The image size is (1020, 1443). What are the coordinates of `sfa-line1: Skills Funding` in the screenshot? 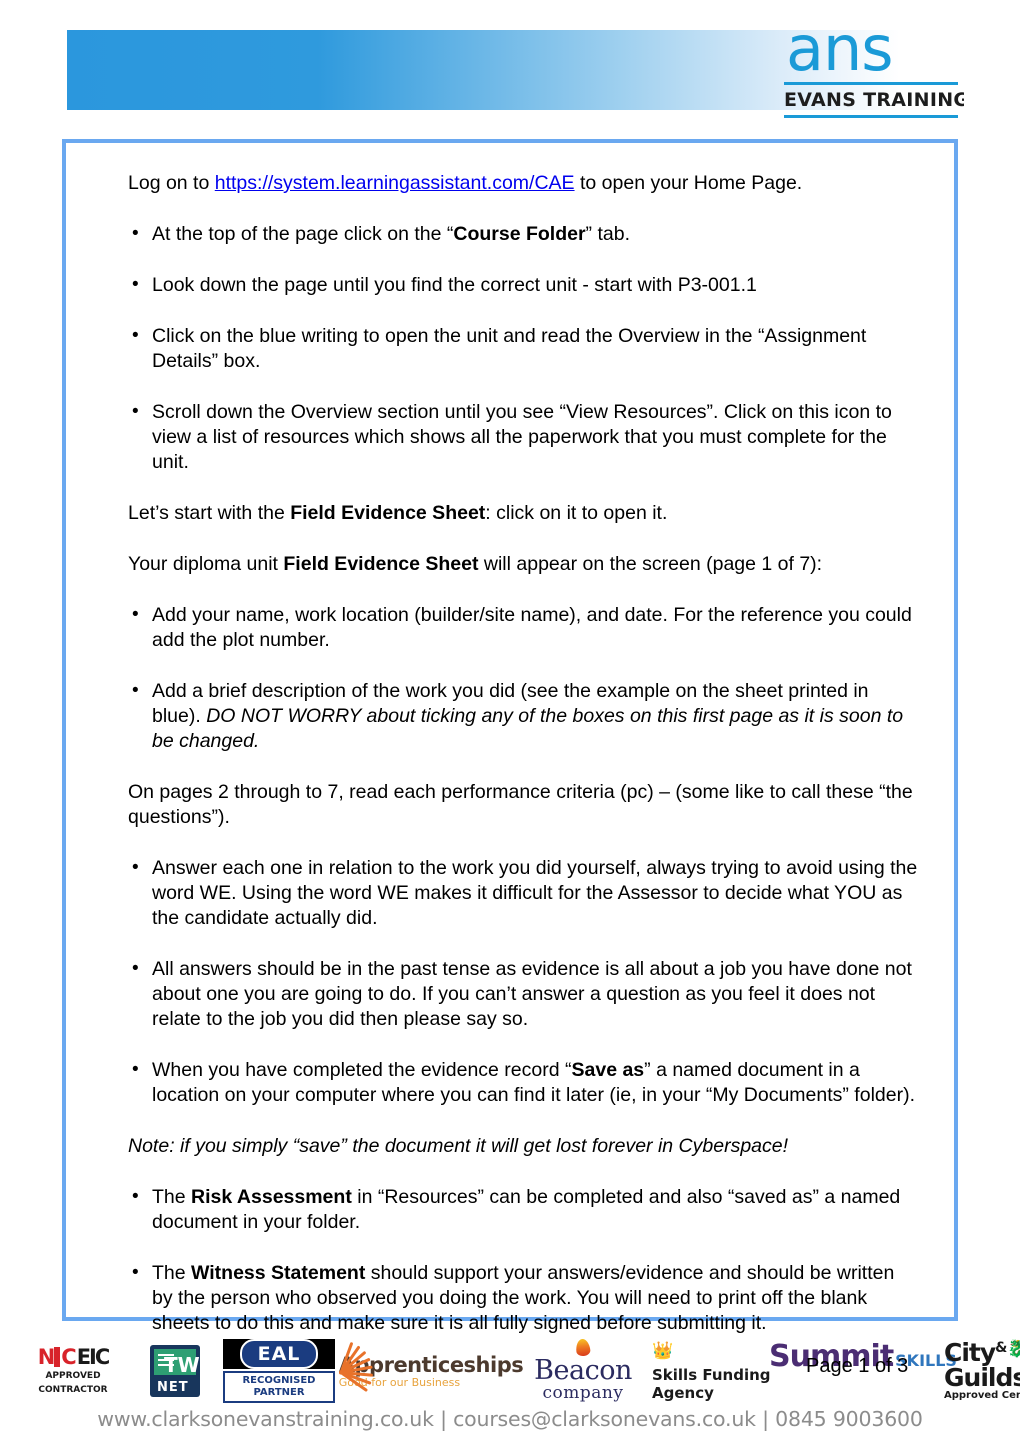 It's located at (711, 1374).